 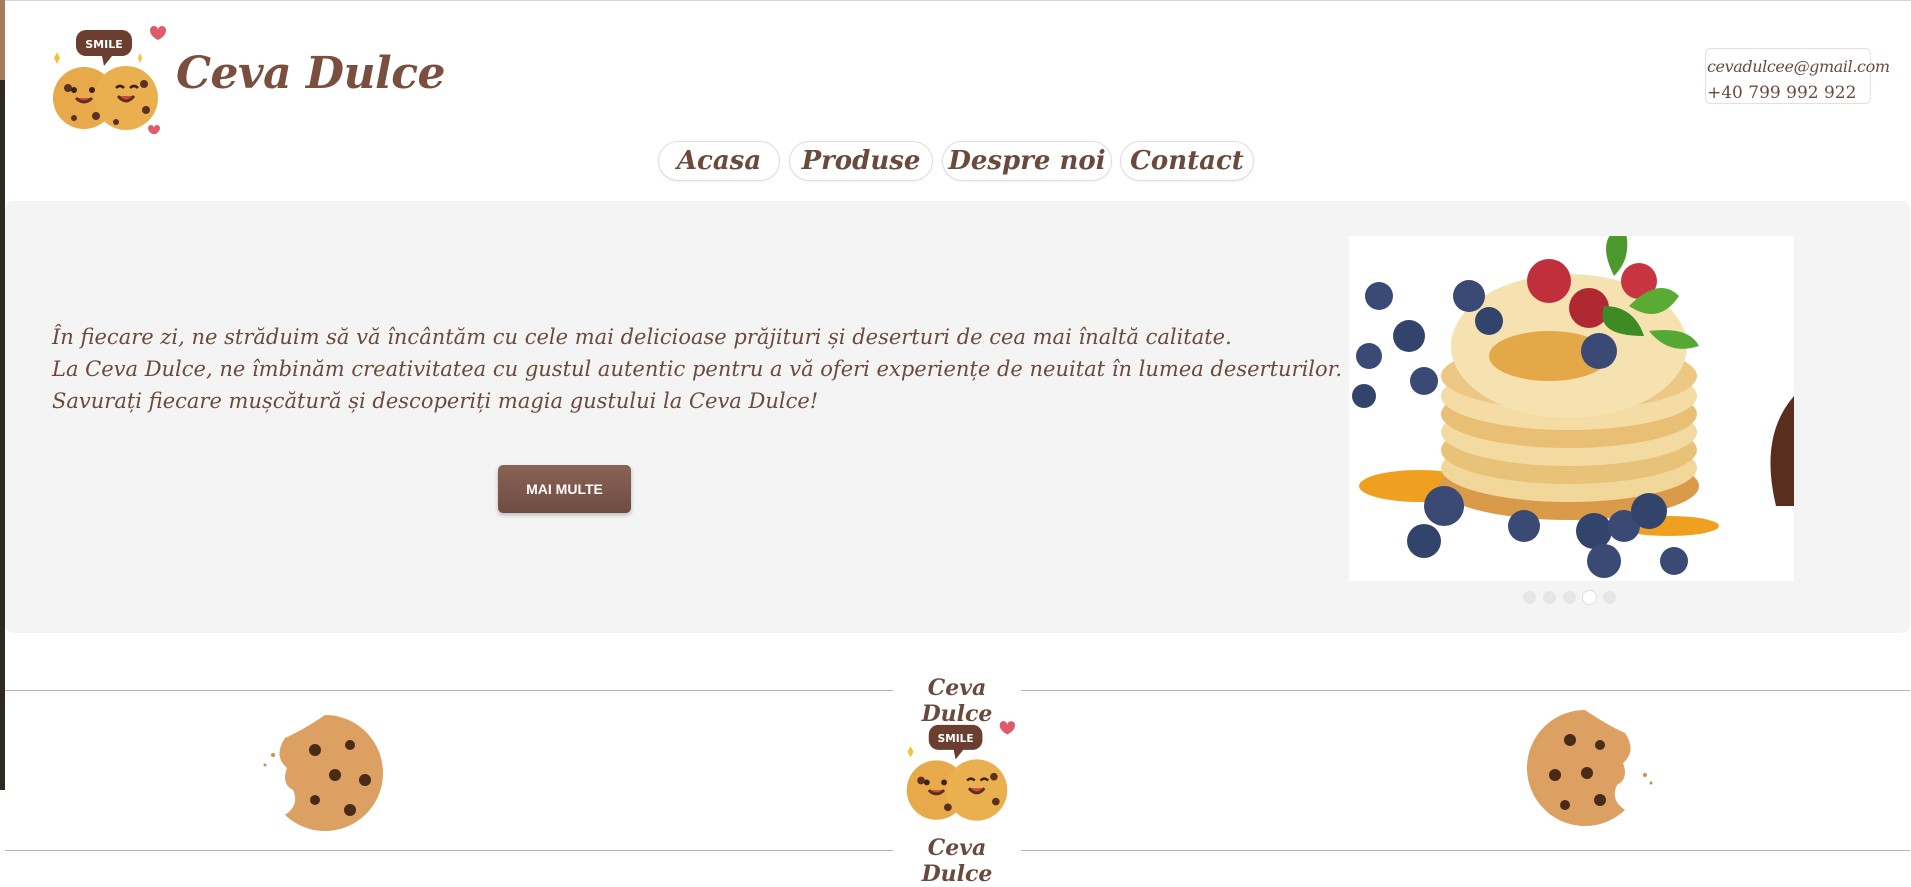 I want to click on more-button: MAI MULTE, so click(x=564, y=489).